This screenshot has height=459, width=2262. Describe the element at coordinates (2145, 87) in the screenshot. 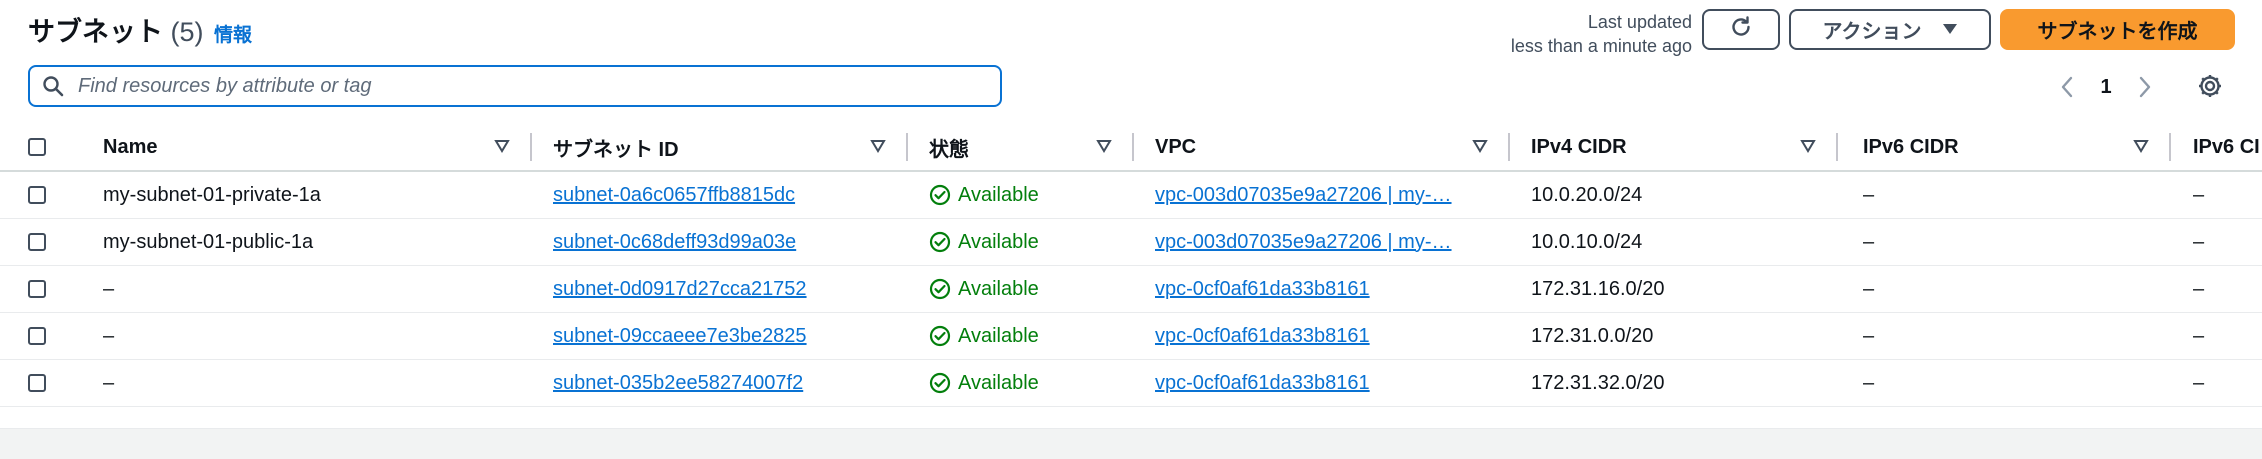

I see `next-page-button` at that location.